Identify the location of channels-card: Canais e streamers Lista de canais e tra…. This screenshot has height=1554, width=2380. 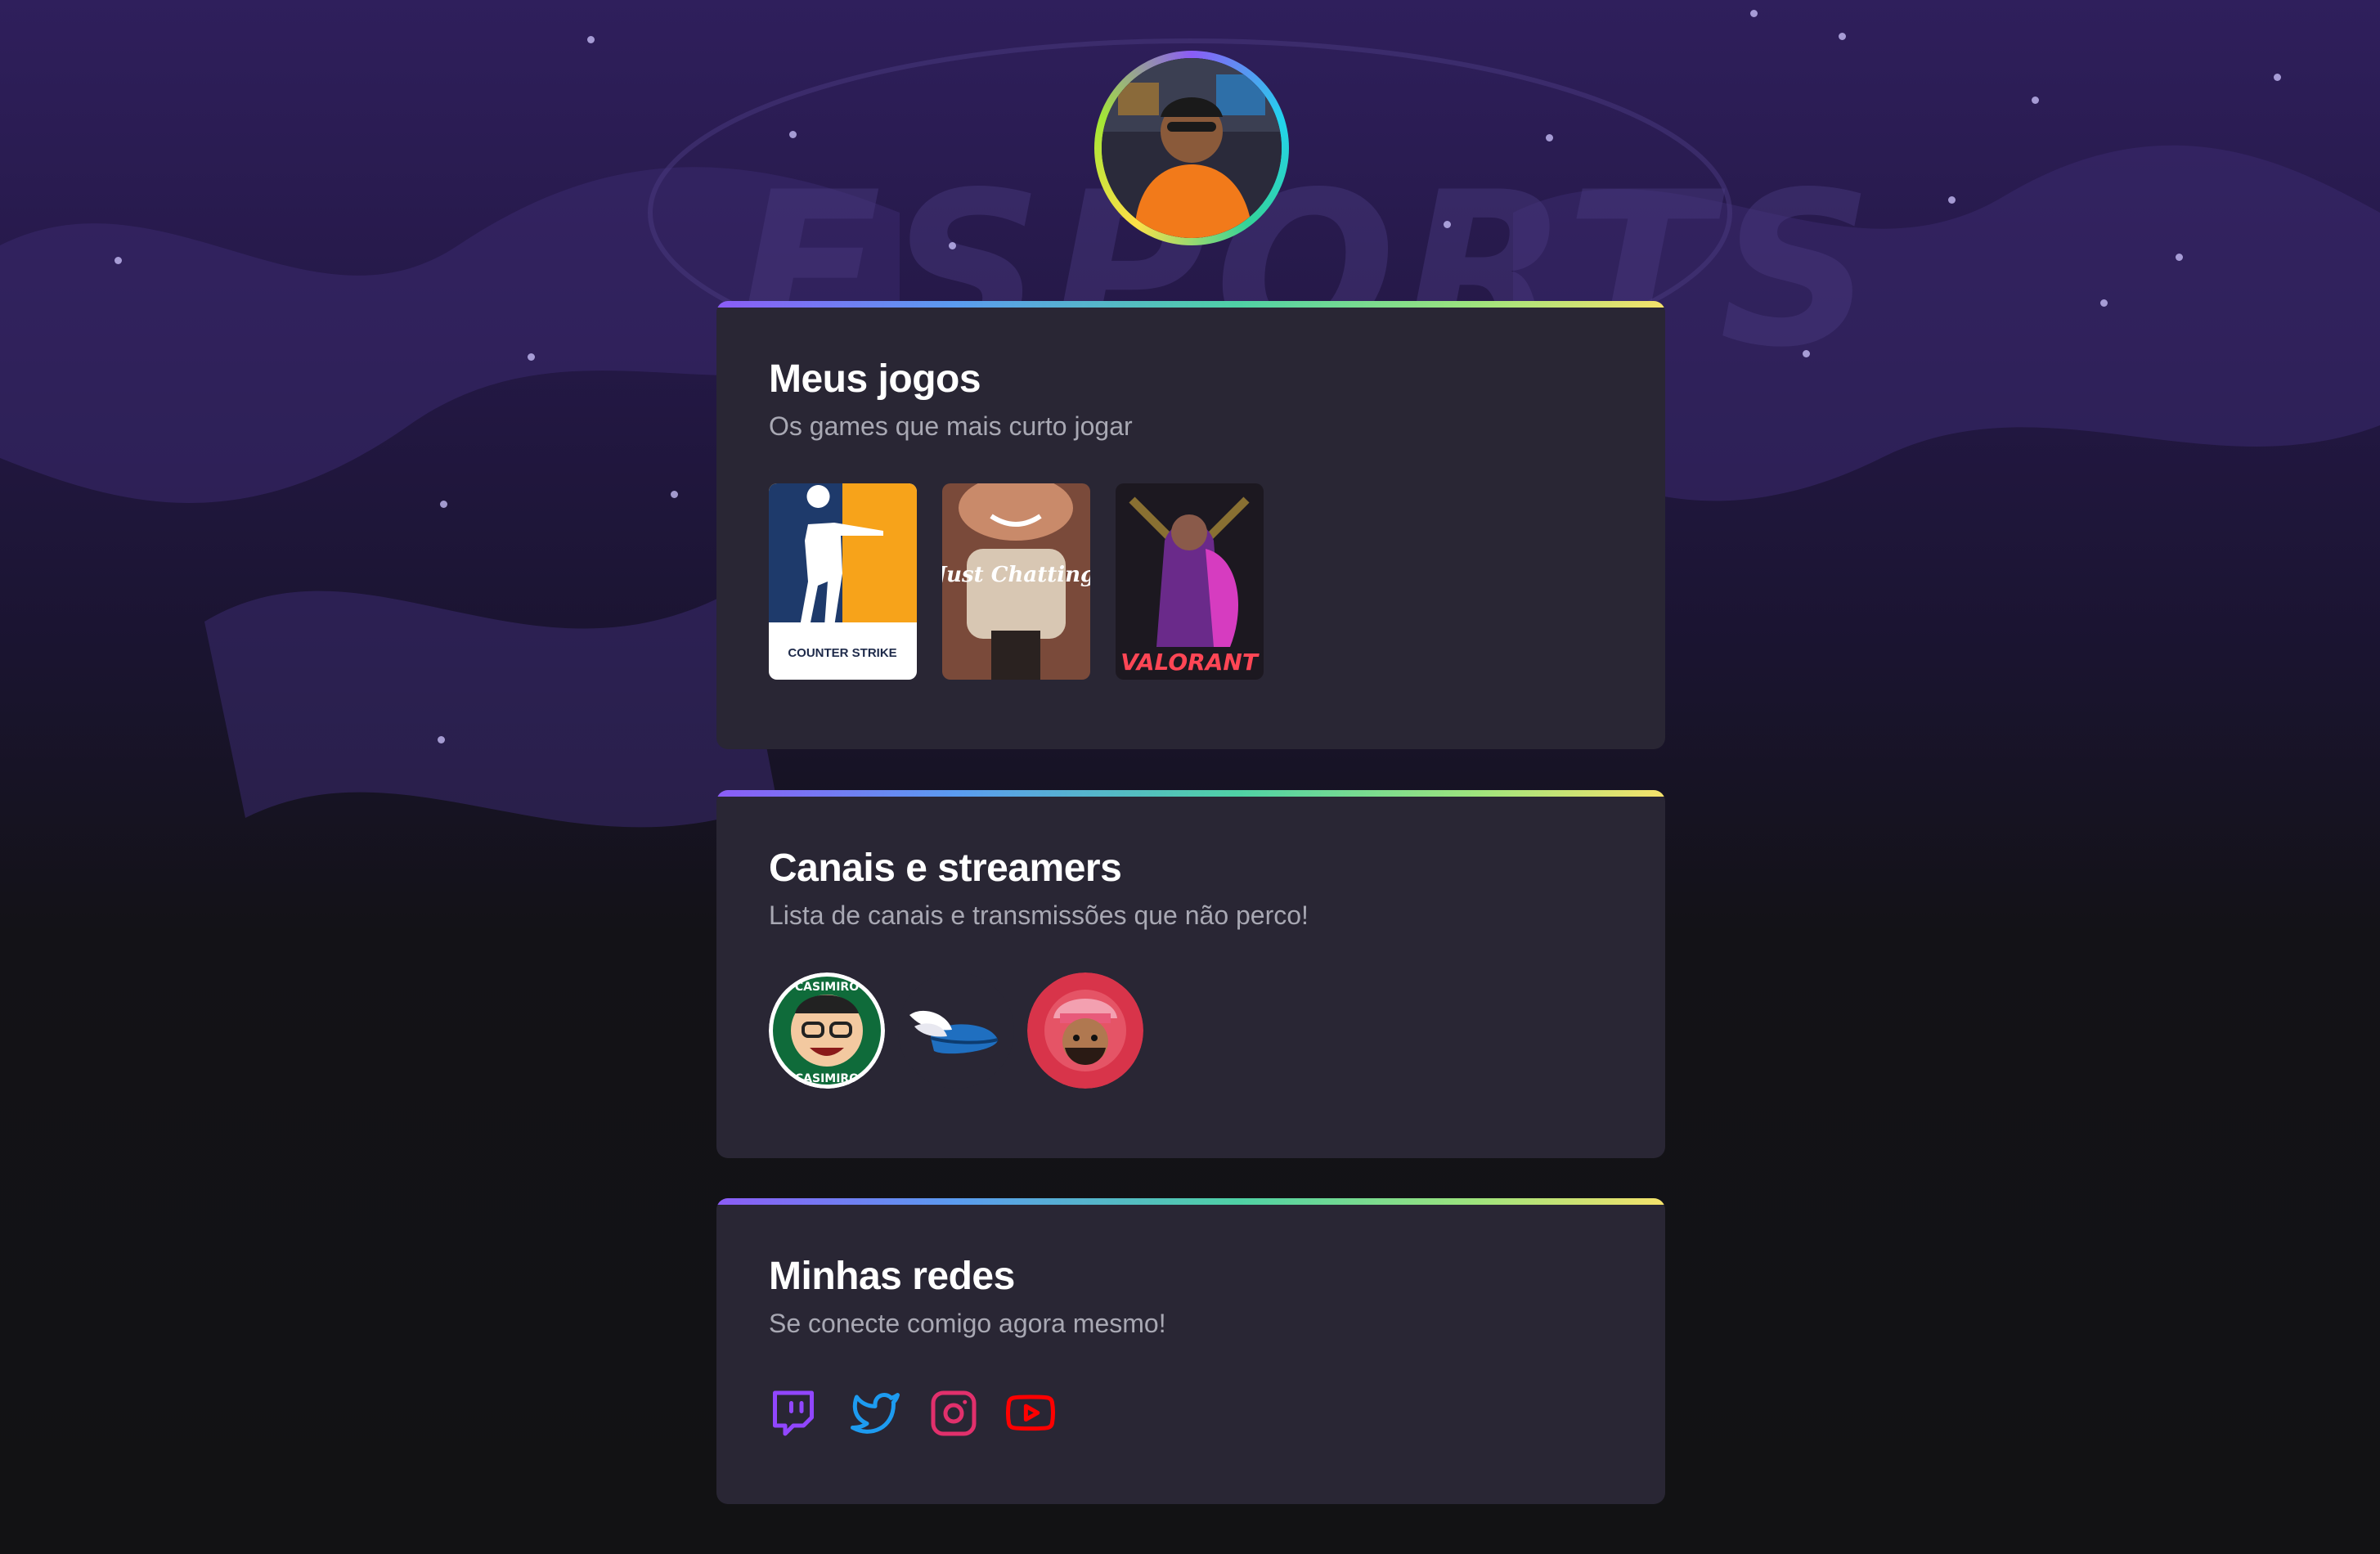
(1190, 974).